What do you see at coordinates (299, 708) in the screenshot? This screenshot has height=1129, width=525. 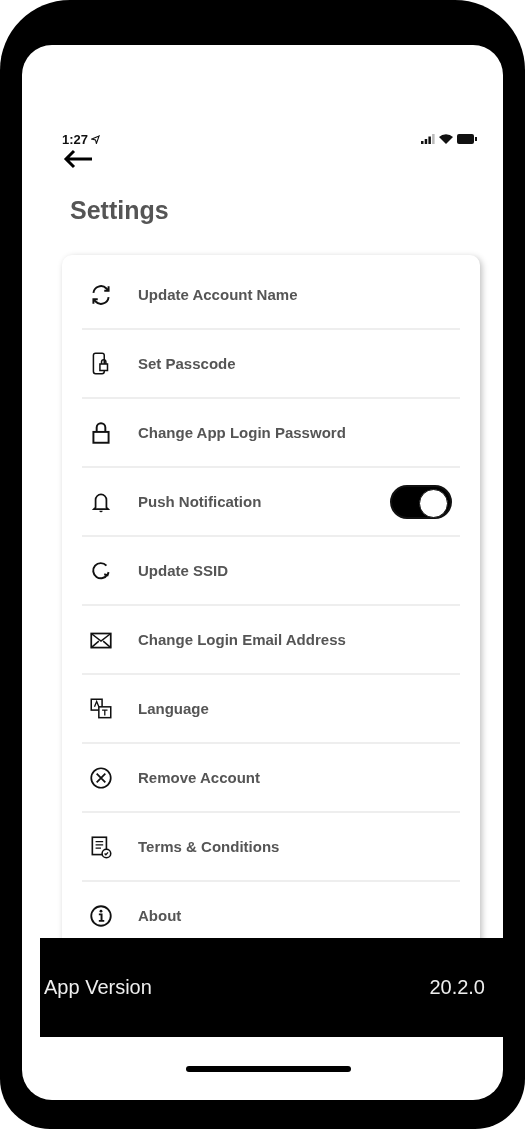 I see `settings-item: Language` at bounding box center [299, 708].